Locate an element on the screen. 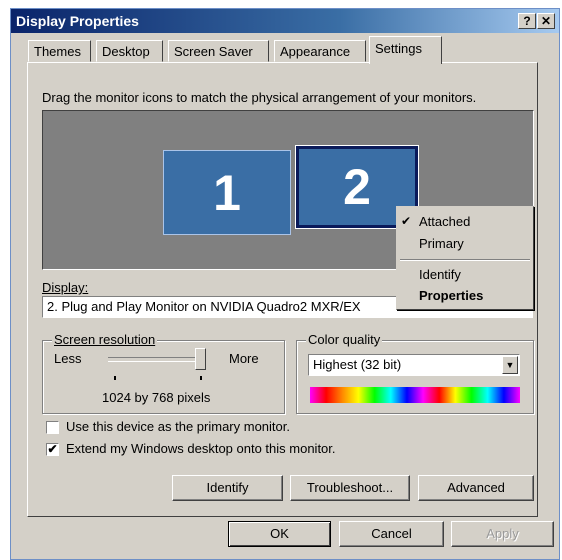 This screenshot has height=560, width=562. monitor-context-menu: ✔ Attached Primary Identify Properties is located at coordinates (465, 258).